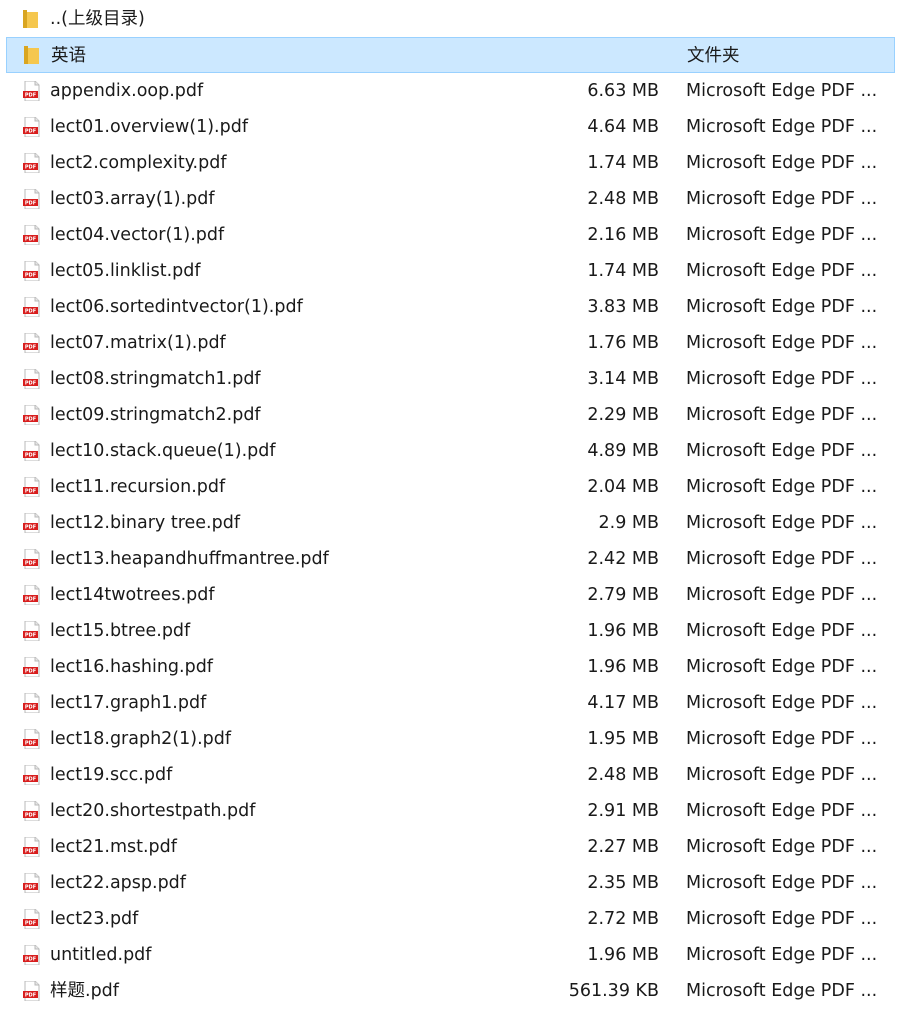 This screenshot has width=903, height=1018. Describe the element at coordinates (623, 811) in the screenshot. I see `file-size: 2.91 MB` at that location.